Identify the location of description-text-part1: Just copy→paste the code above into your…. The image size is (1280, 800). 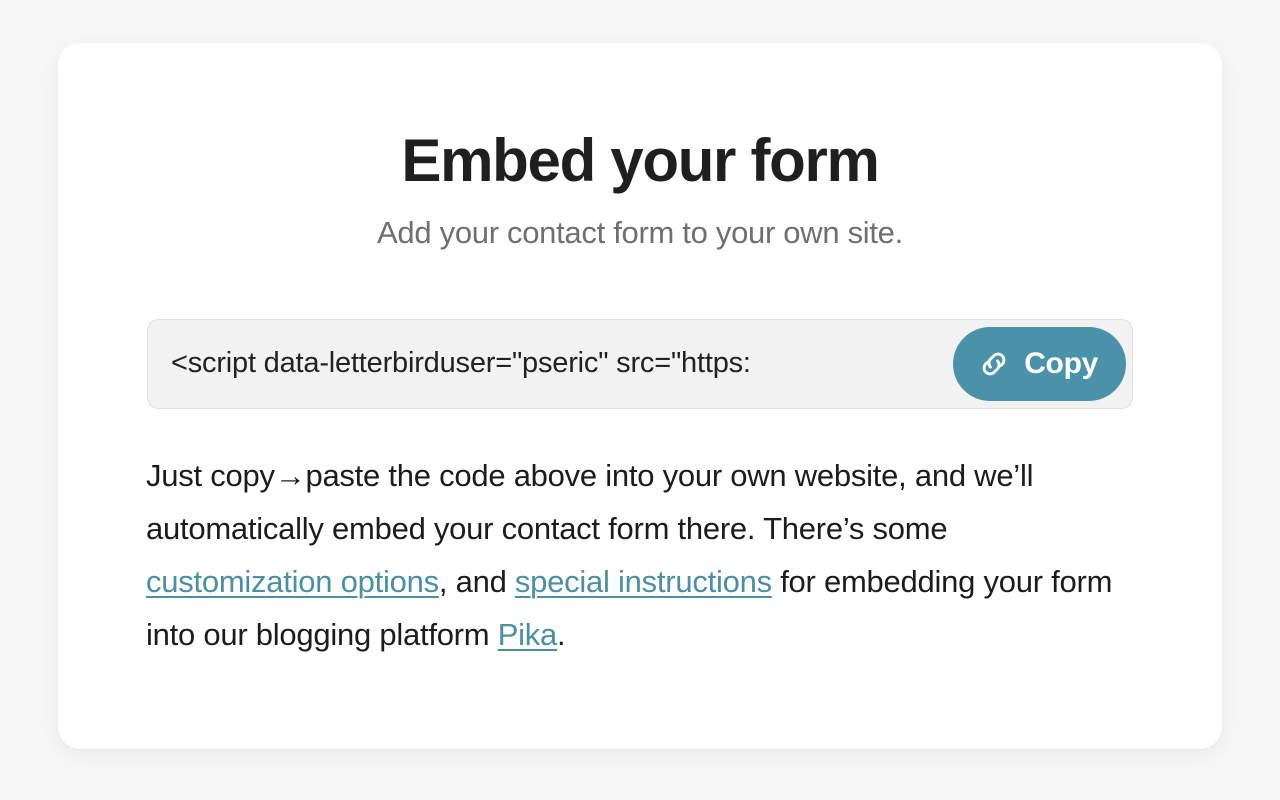
(590, 501).